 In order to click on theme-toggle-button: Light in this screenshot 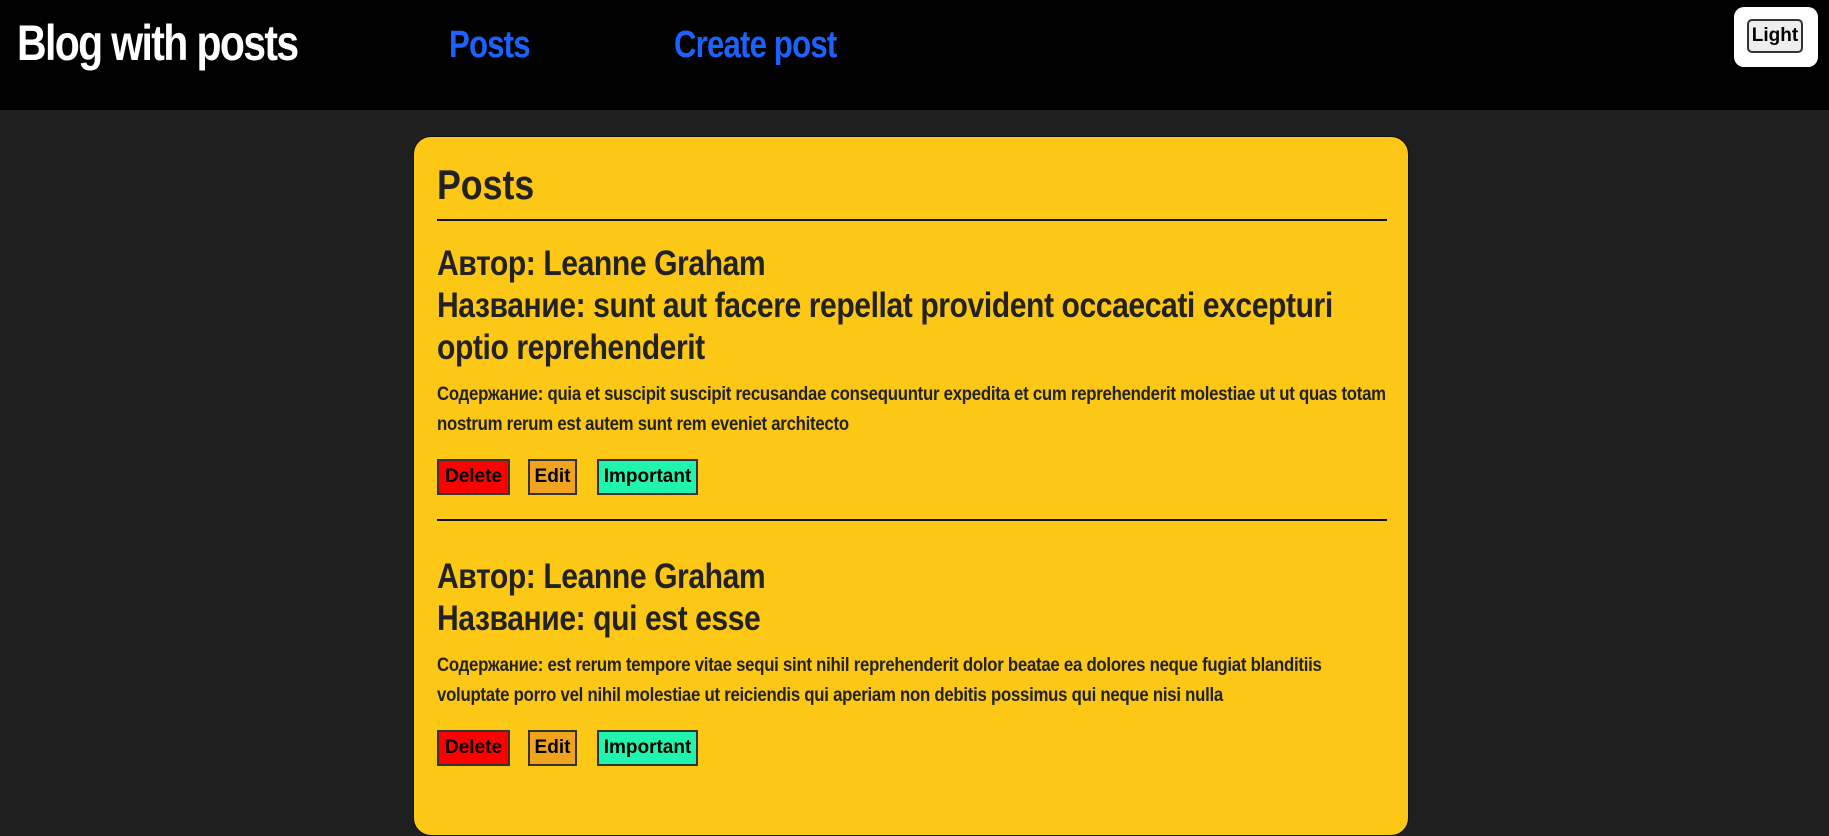, I will do `click(1775, 36)`.